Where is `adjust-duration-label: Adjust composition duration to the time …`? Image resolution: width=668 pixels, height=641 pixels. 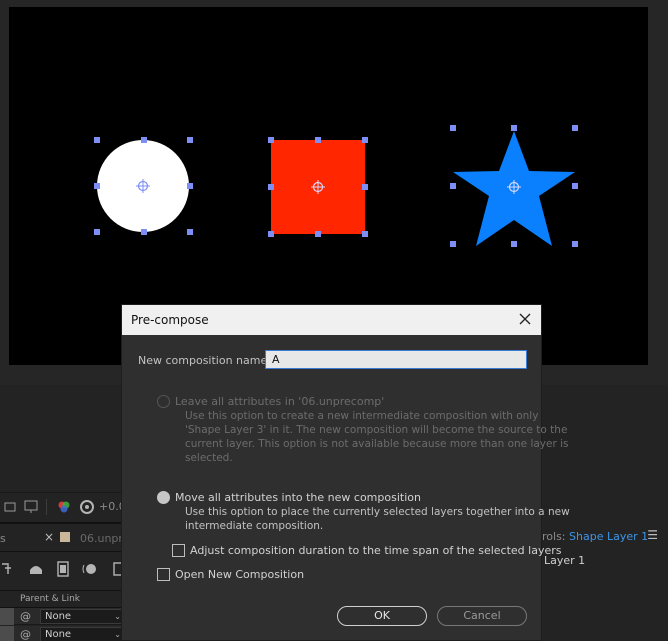 adjust-duration-label: Adjust composition duration to the time … is located at coordinates (376, 550).